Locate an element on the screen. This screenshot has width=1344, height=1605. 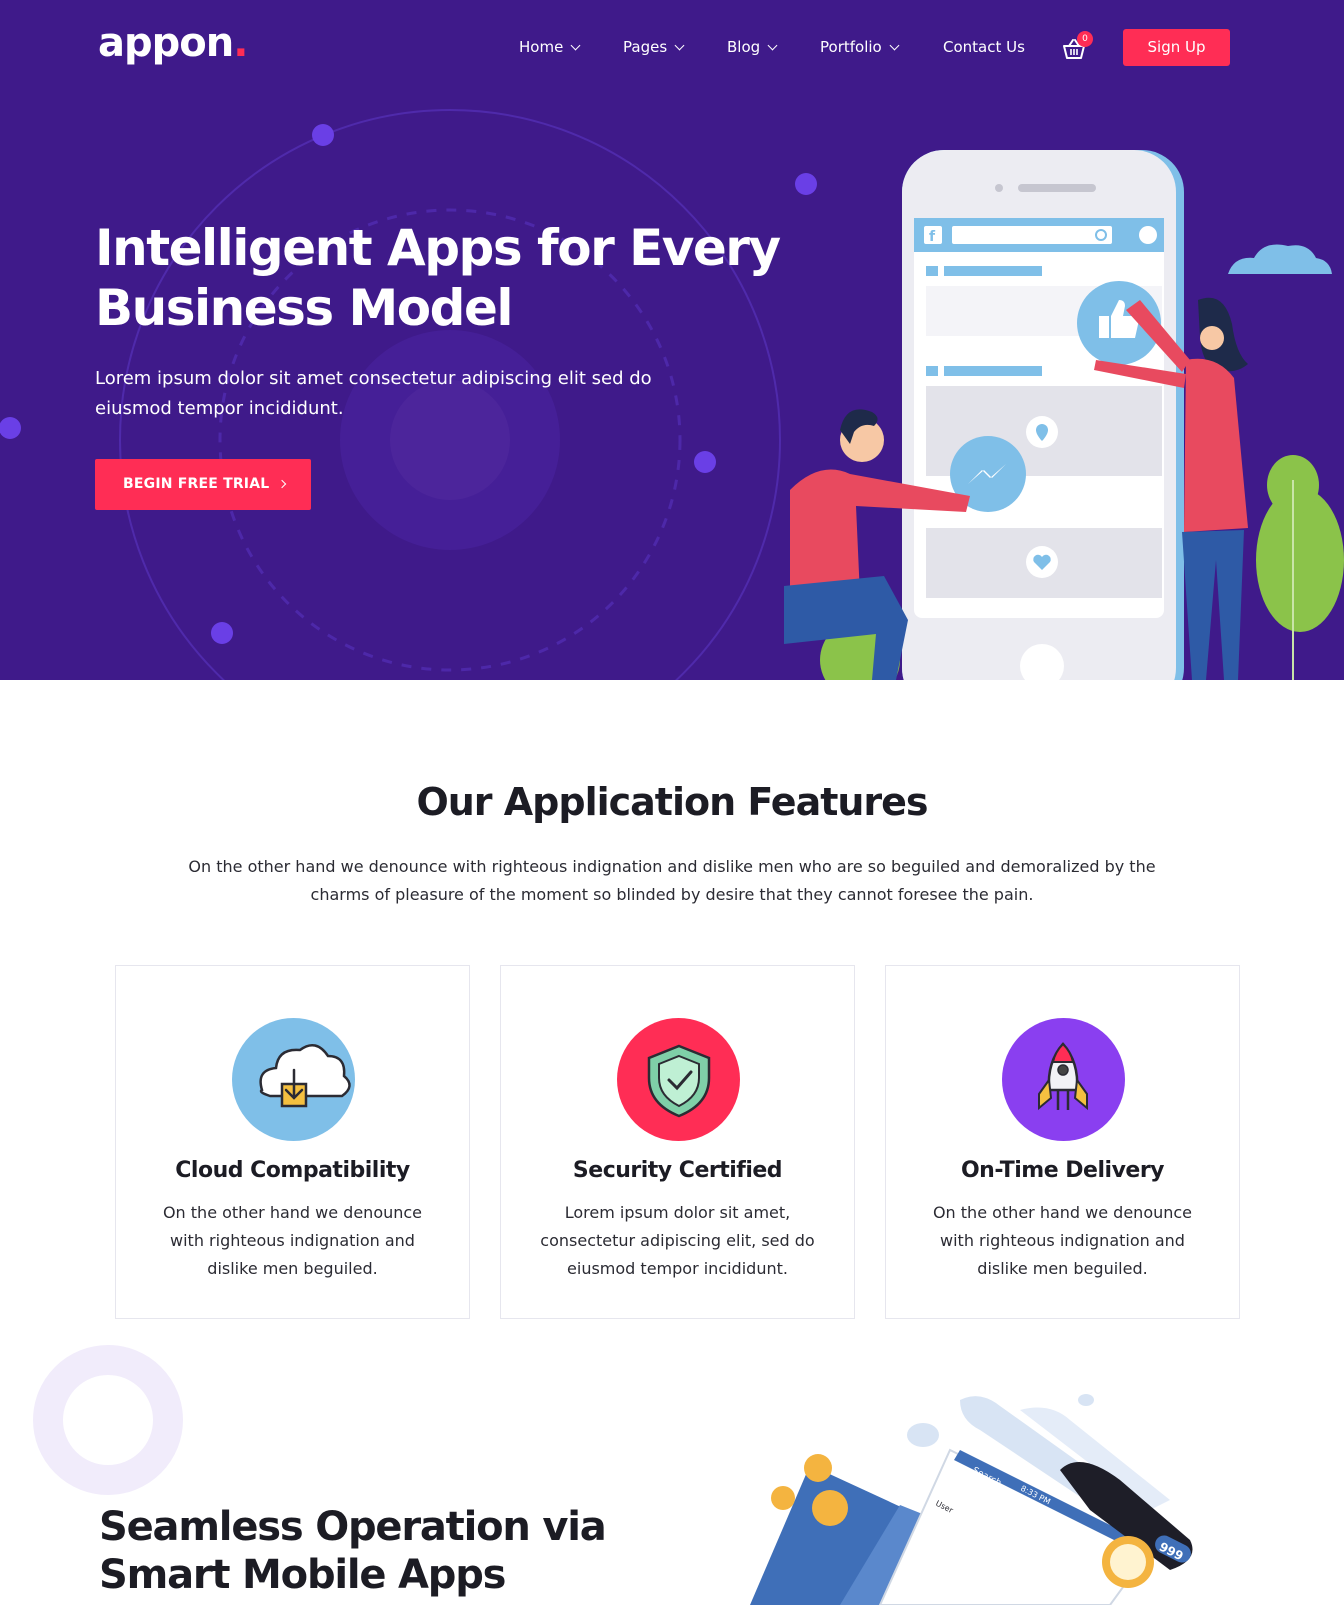
nav-item-label: Pages is located at coordinates (645, 47).